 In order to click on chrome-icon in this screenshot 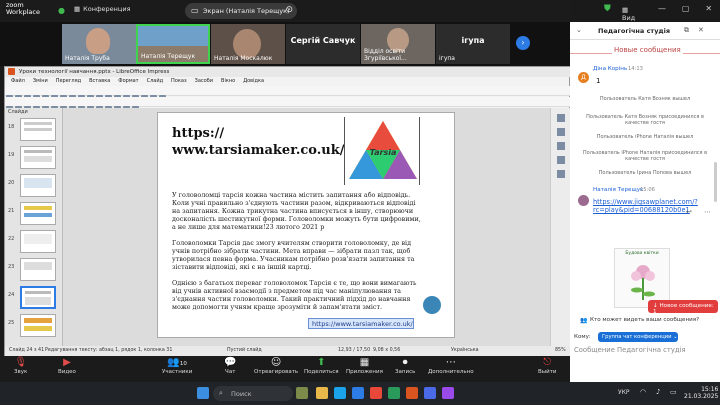, I will do `click(376, 393)`.